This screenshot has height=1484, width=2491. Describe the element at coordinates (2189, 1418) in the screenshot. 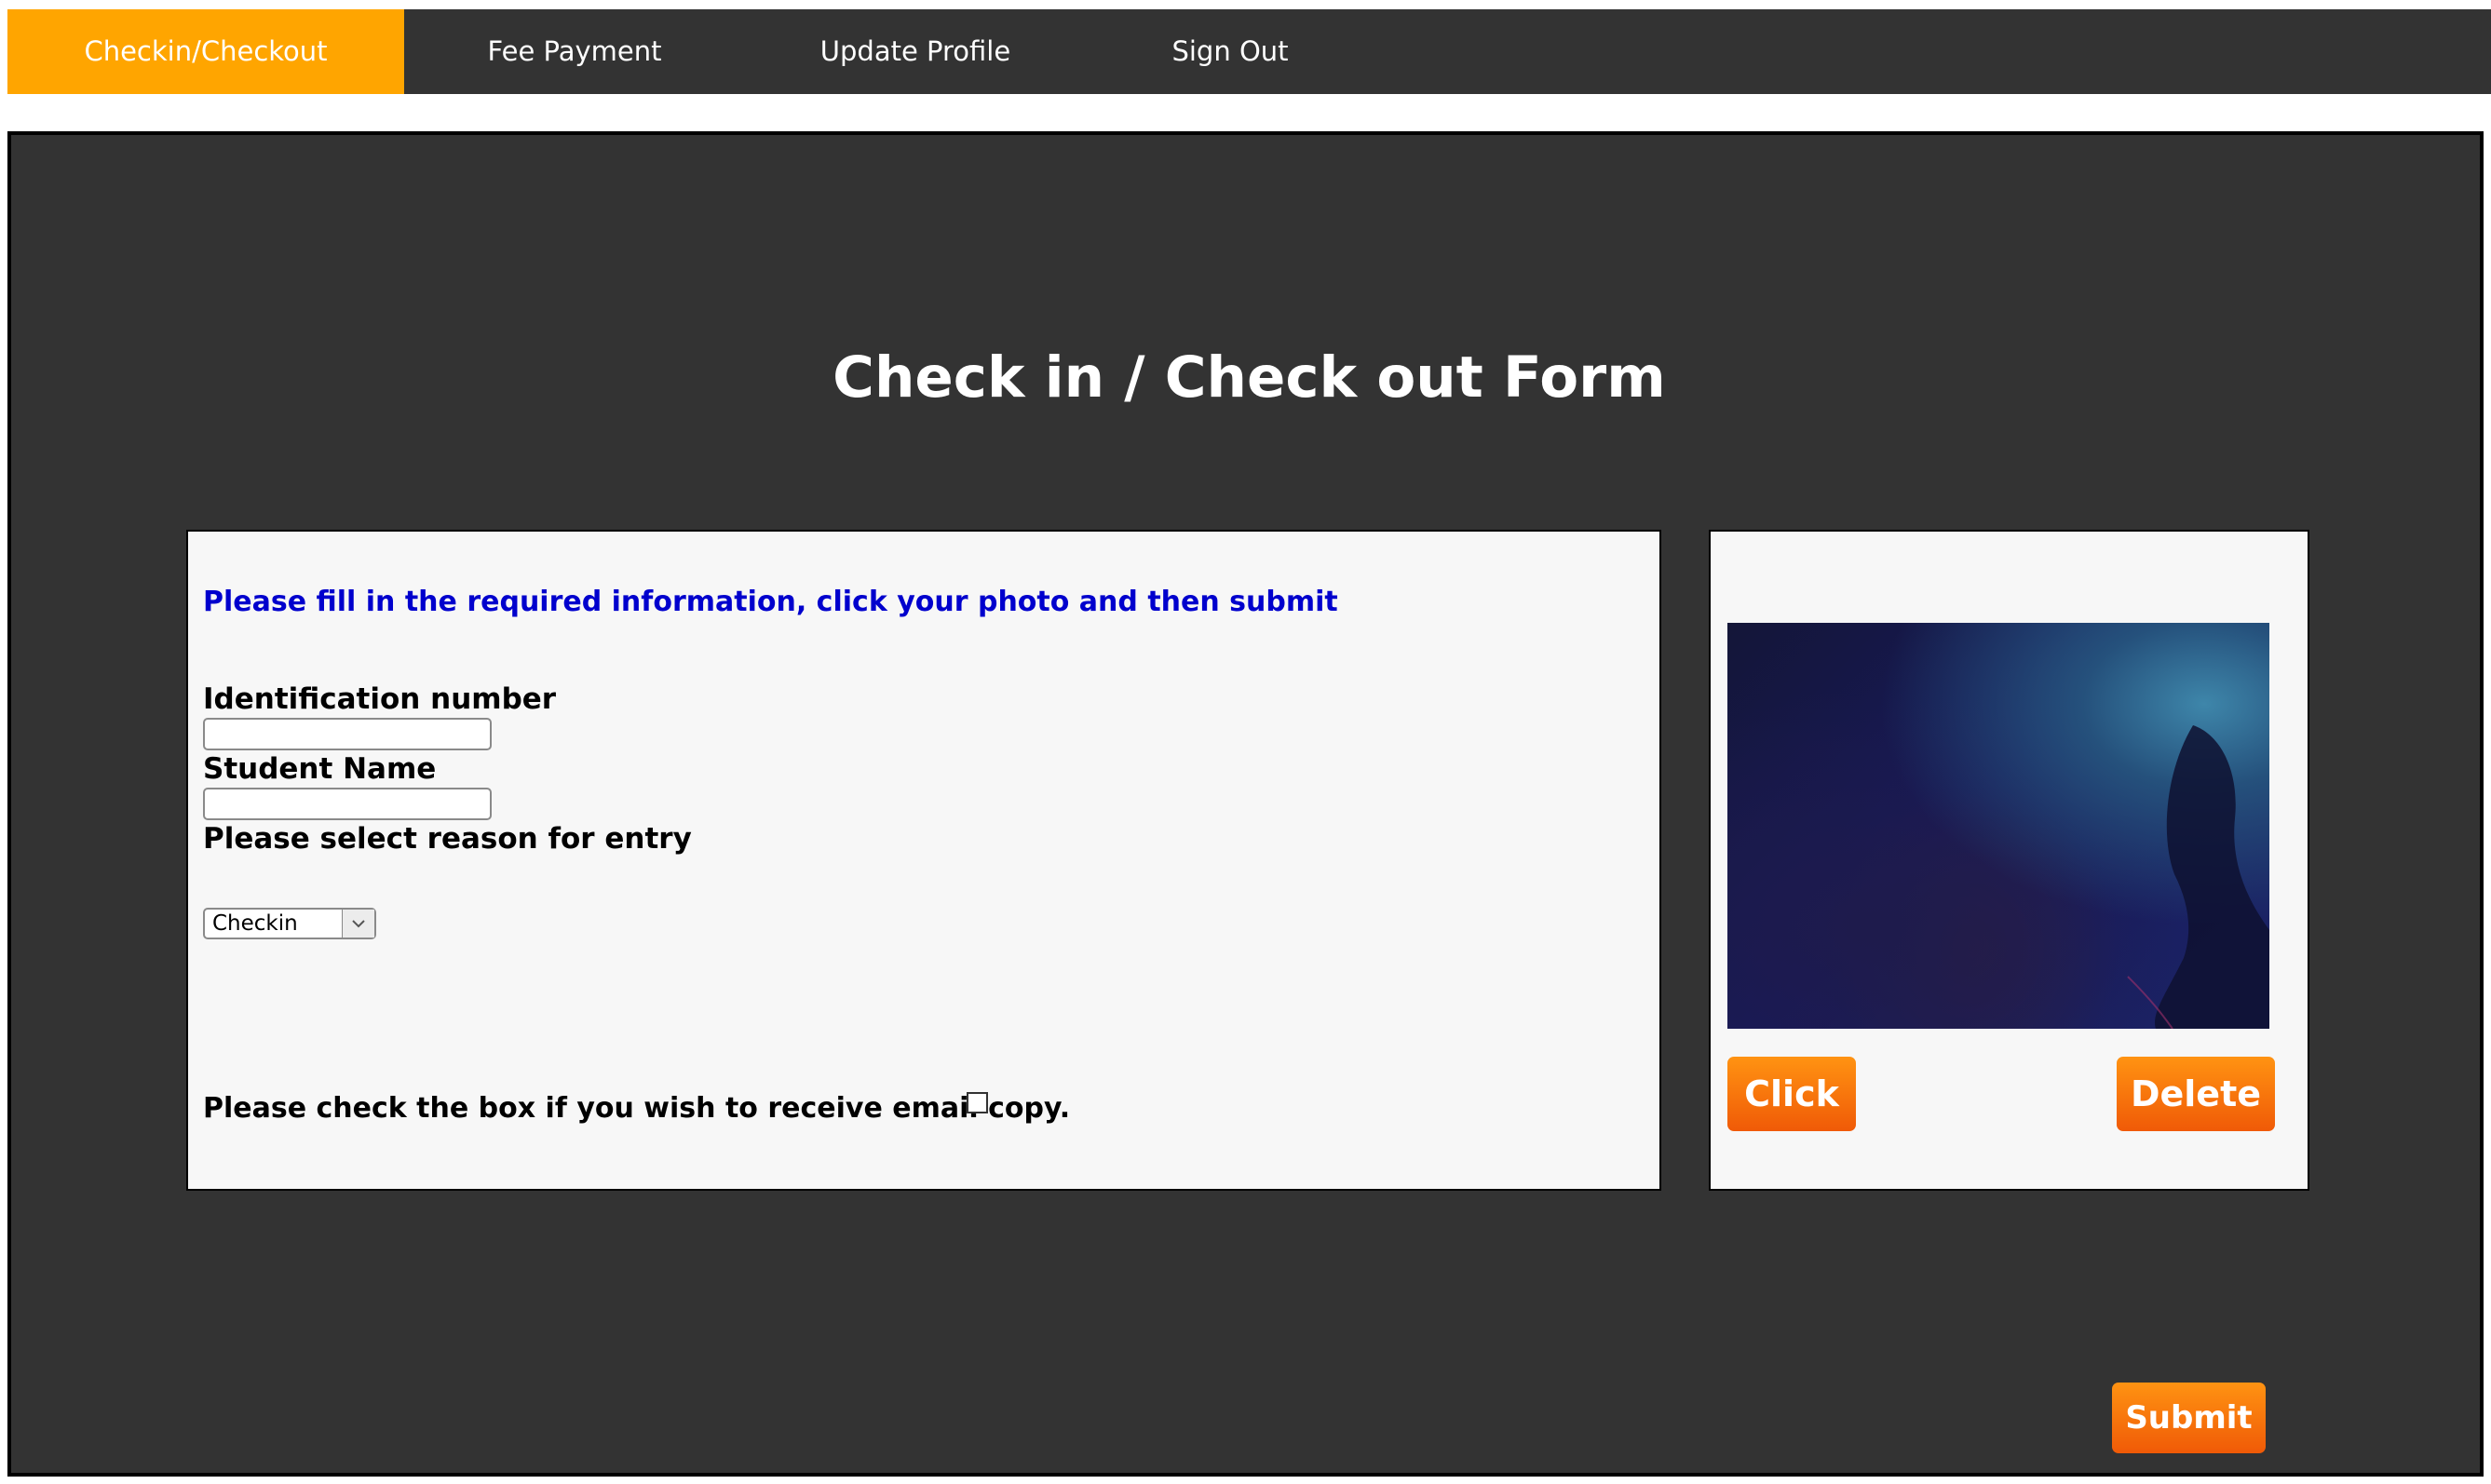

I see `submit-button: Submit` at that location.